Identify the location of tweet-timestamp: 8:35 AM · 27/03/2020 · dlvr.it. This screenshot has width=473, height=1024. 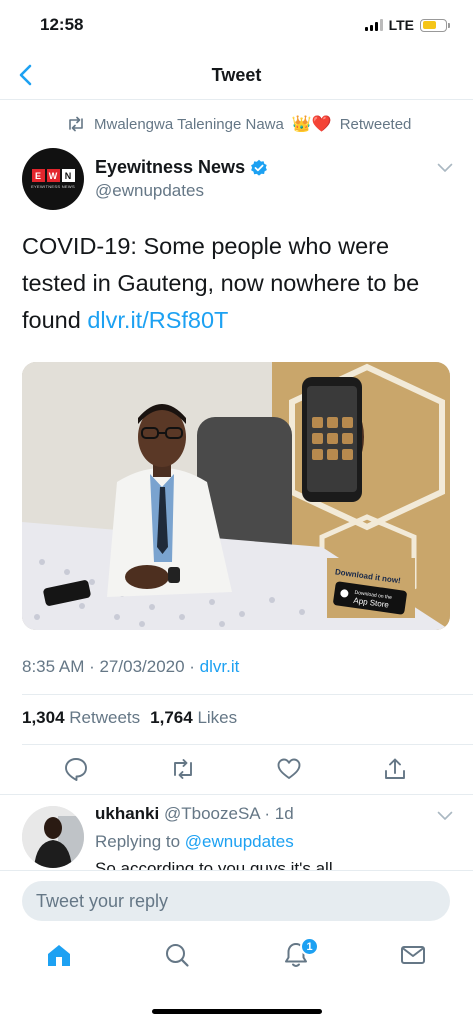
(130, 667).